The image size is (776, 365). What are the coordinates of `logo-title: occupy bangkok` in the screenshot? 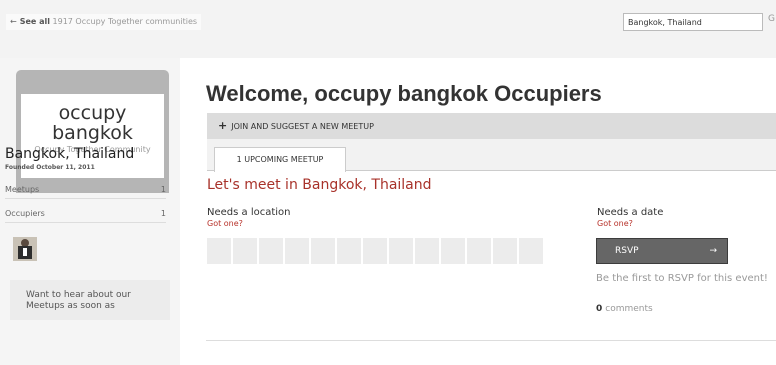 It's located at (92, 123).